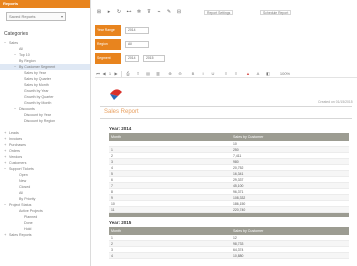 This screenshot has height=266, width=357. Describe the element at coordinates (193, 74) in the screenshot. I see `bold-icon: B` at that location.